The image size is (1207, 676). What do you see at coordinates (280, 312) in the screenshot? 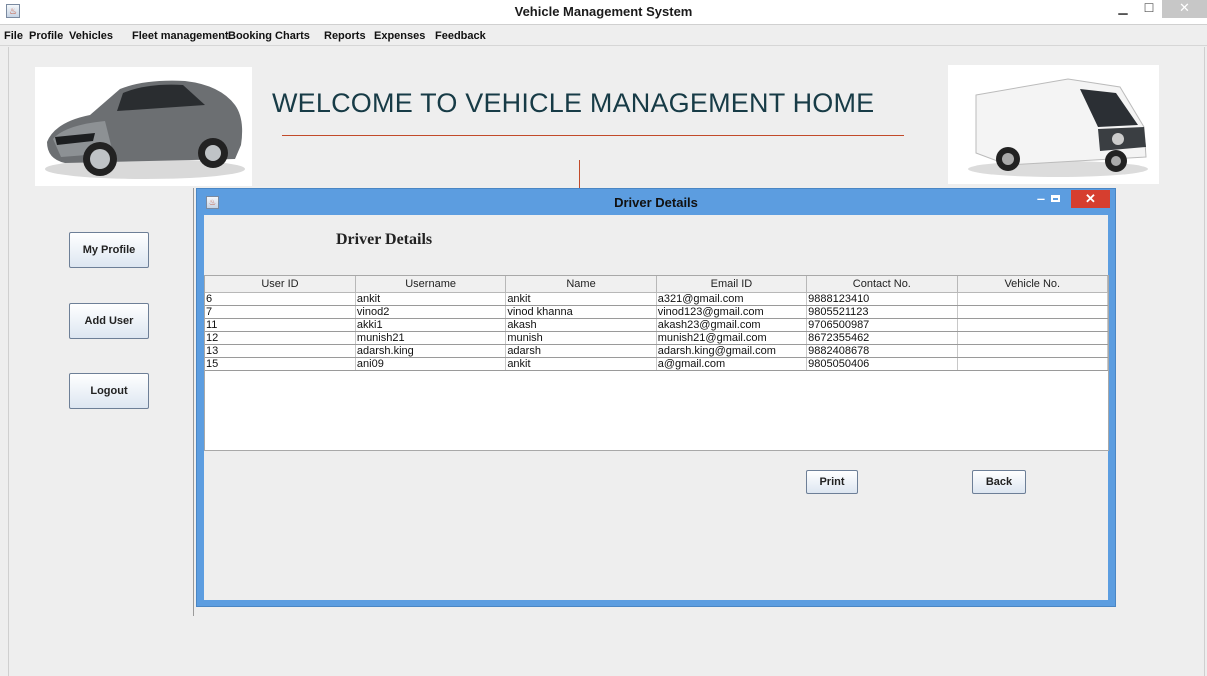
I see `cell-user-id: 7` at bounding box center [280, 312].